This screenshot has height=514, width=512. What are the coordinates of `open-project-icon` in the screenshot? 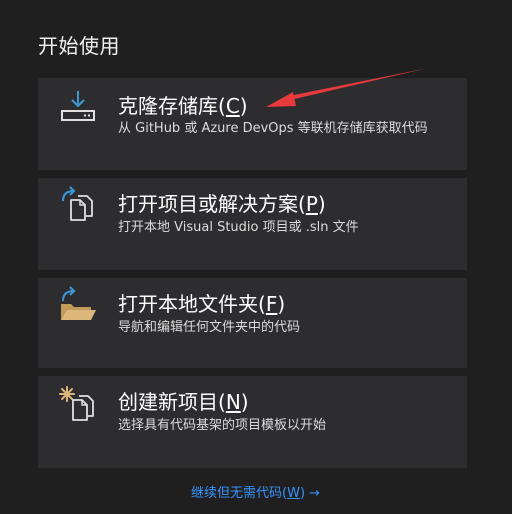 It's located at (77, 203).